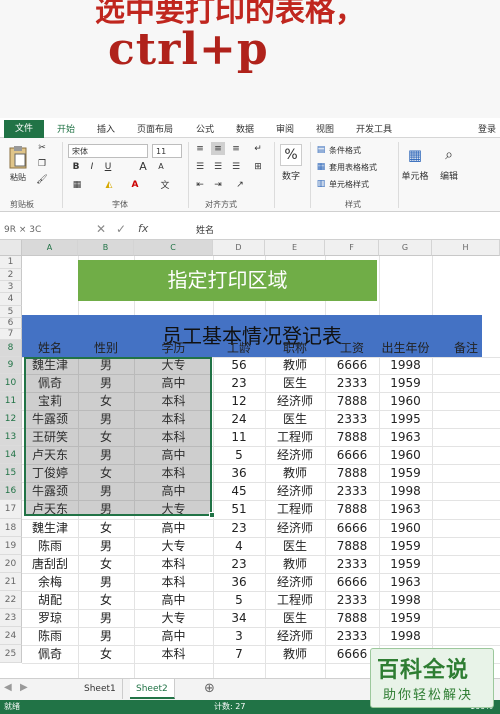 Image resolution: width=500 pixels, height=714 pixels. I want to click on row-header: 2, so click(11, 275).